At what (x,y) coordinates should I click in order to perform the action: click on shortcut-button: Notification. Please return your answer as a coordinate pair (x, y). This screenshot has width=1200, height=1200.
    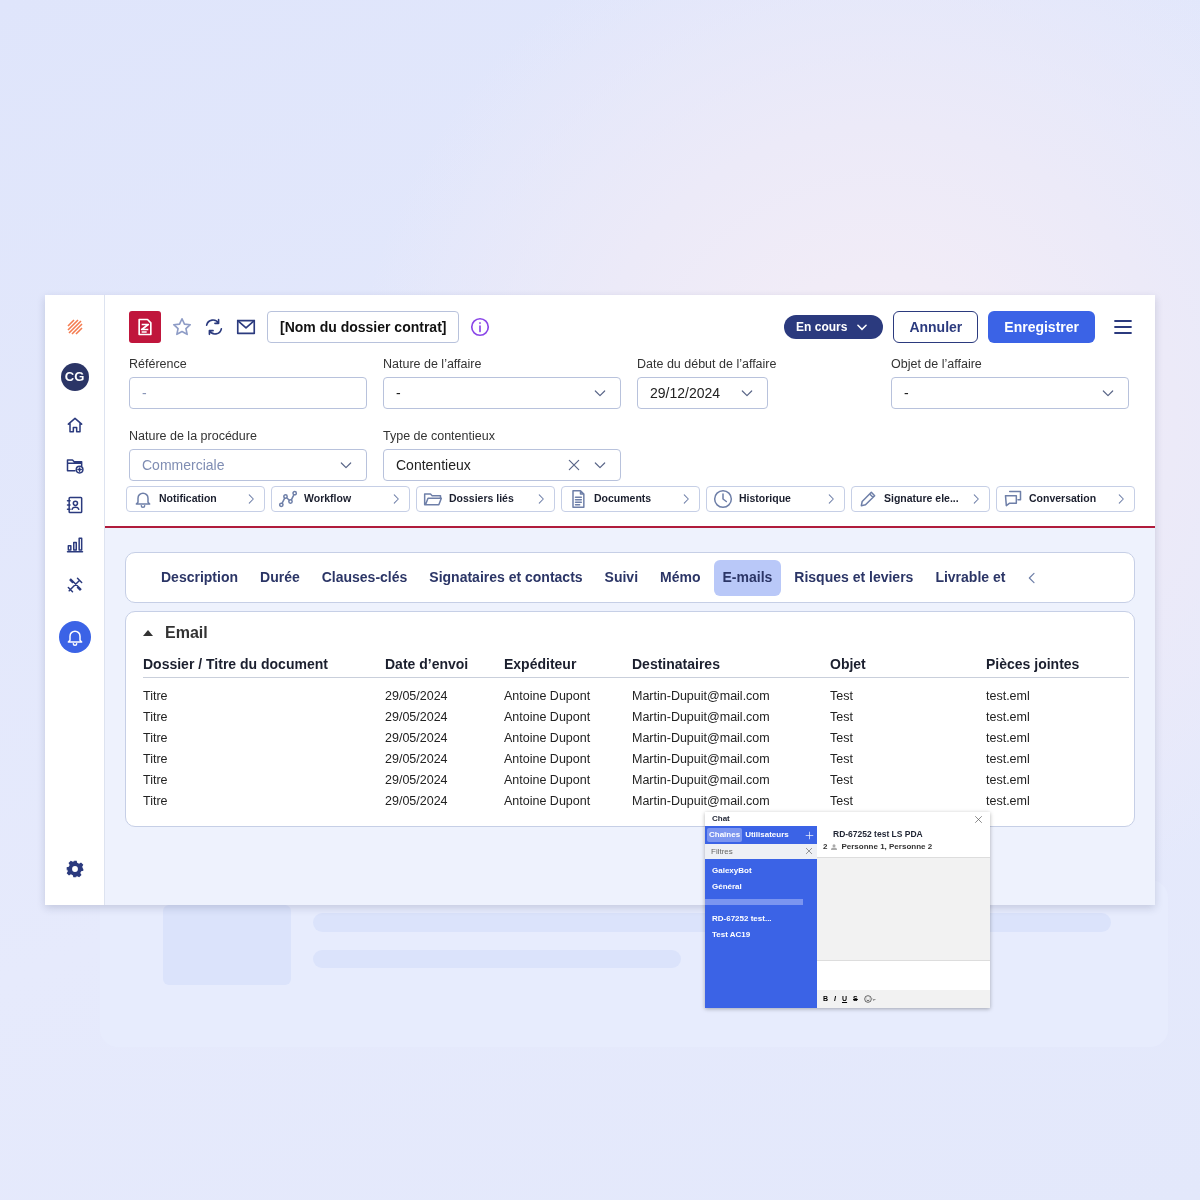
    Looking at the image, I should click on (195, 499).